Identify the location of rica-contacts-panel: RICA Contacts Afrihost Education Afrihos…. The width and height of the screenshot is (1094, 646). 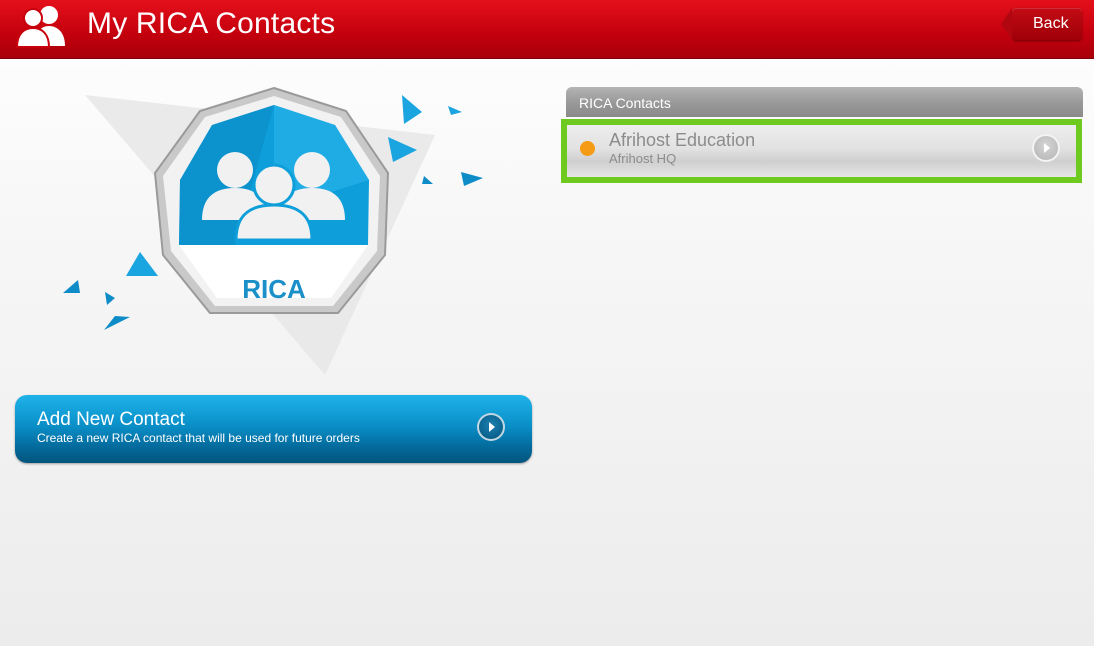
(822, 135).